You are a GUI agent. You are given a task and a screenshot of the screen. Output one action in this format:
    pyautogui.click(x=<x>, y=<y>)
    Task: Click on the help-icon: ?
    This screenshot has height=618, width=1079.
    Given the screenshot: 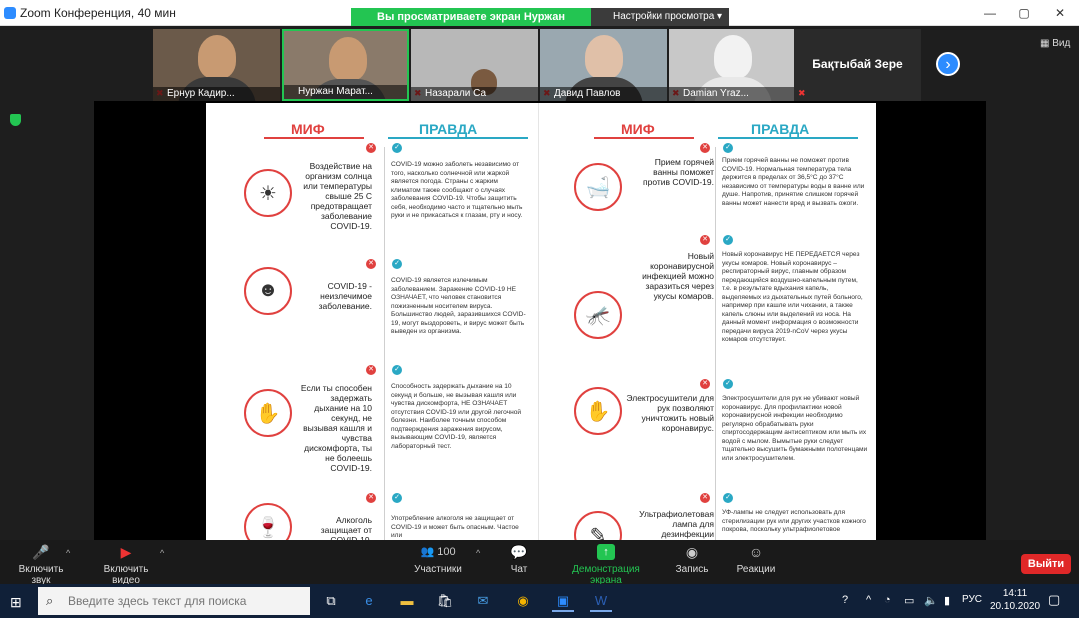 What is the action you would take?
    pyautogui.click(x=845, y=600)
    